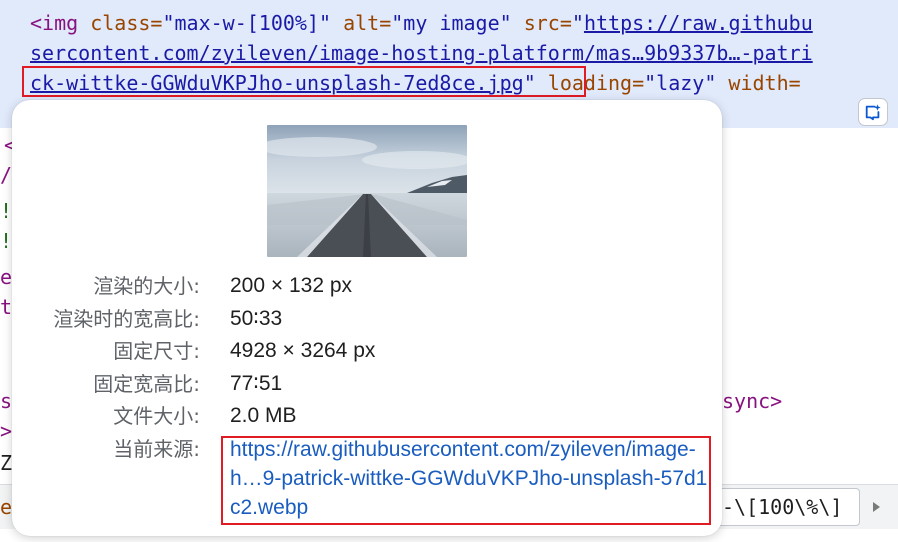 Image resolution: width=898 pixels, height=542 pixels. Describe the element at coordinates (304, 81) in the screenshot. I see `annotation-box-src-filename` at that location.